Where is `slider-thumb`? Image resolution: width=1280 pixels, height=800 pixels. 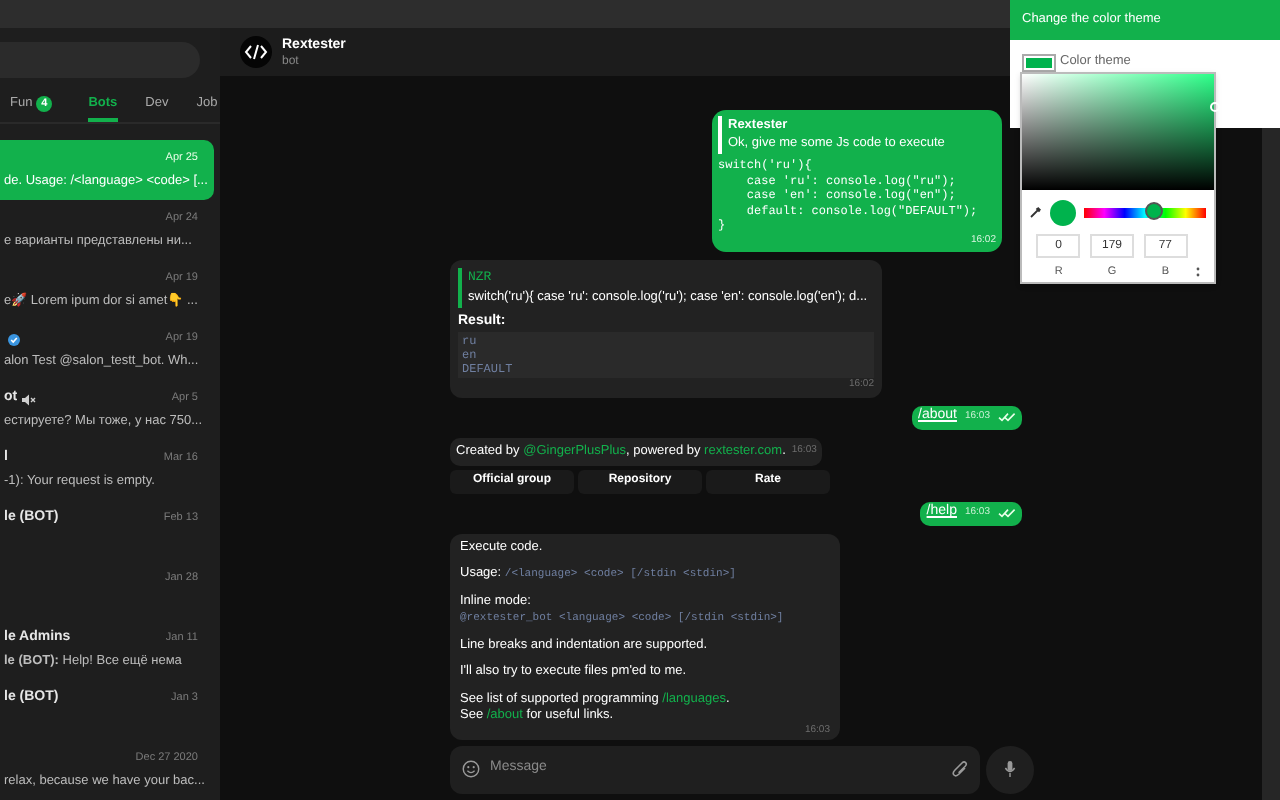 slider-thumb is located at coordinates (1154, 211).